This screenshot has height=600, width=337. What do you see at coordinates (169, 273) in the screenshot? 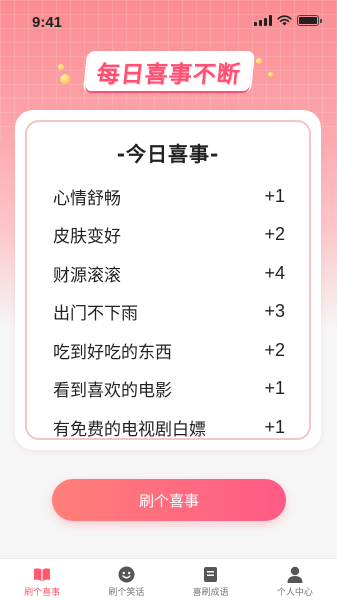
I see `list-item: 财源滚滚 +4` at bounding box center [169, 273].